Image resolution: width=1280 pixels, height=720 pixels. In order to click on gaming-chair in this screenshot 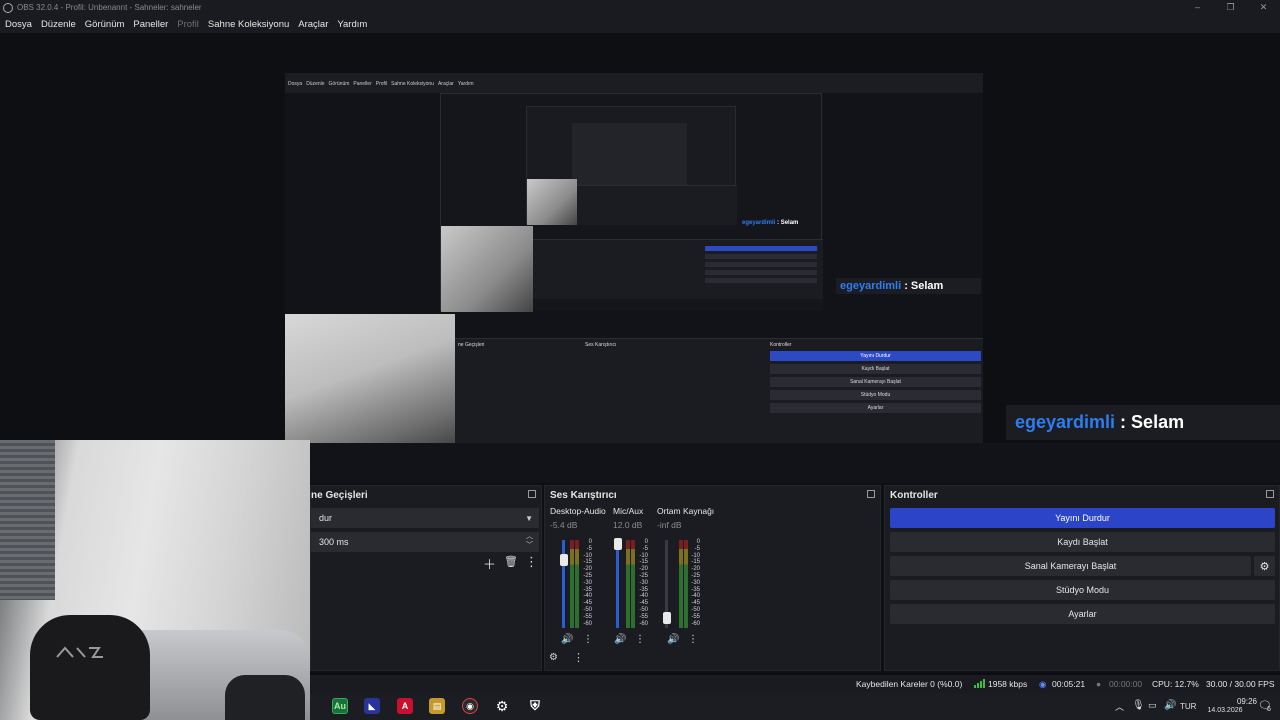, I will do `click(90, 667)`.